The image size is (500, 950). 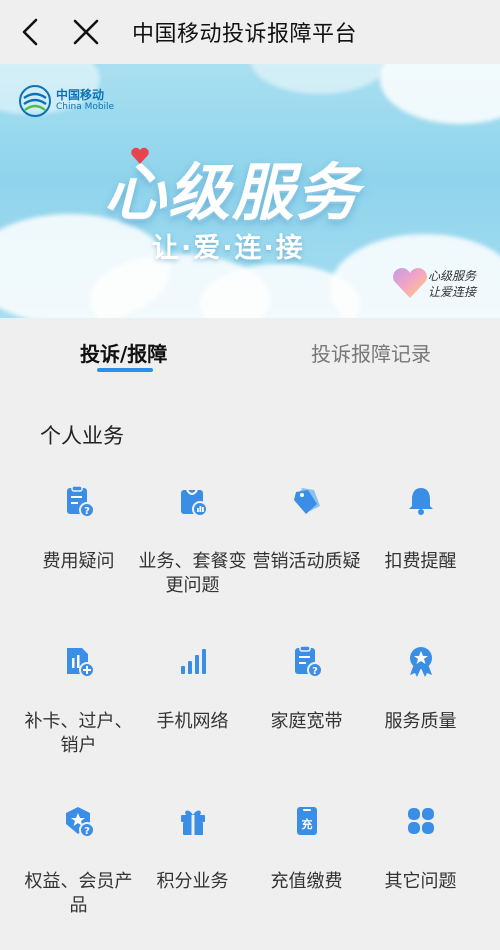 What do you see at coordinates (371, 352) in the screenshot?
I see `tab-complaint-records: 投诉报障记录` at bounding box center [371, 352].